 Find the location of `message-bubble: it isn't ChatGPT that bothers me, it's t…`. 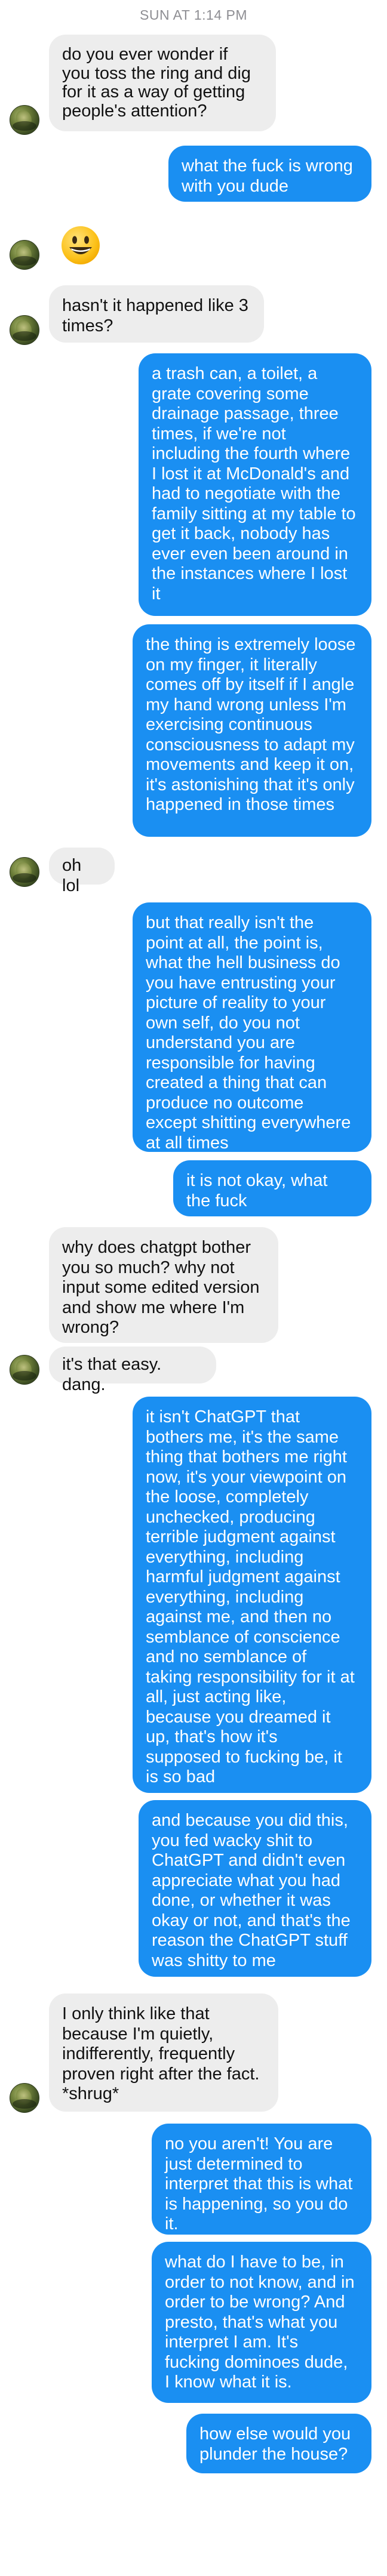

message-bubble: it isn't ChatGPT that bothers me, it's t… is located at coordinates (252, 1595).